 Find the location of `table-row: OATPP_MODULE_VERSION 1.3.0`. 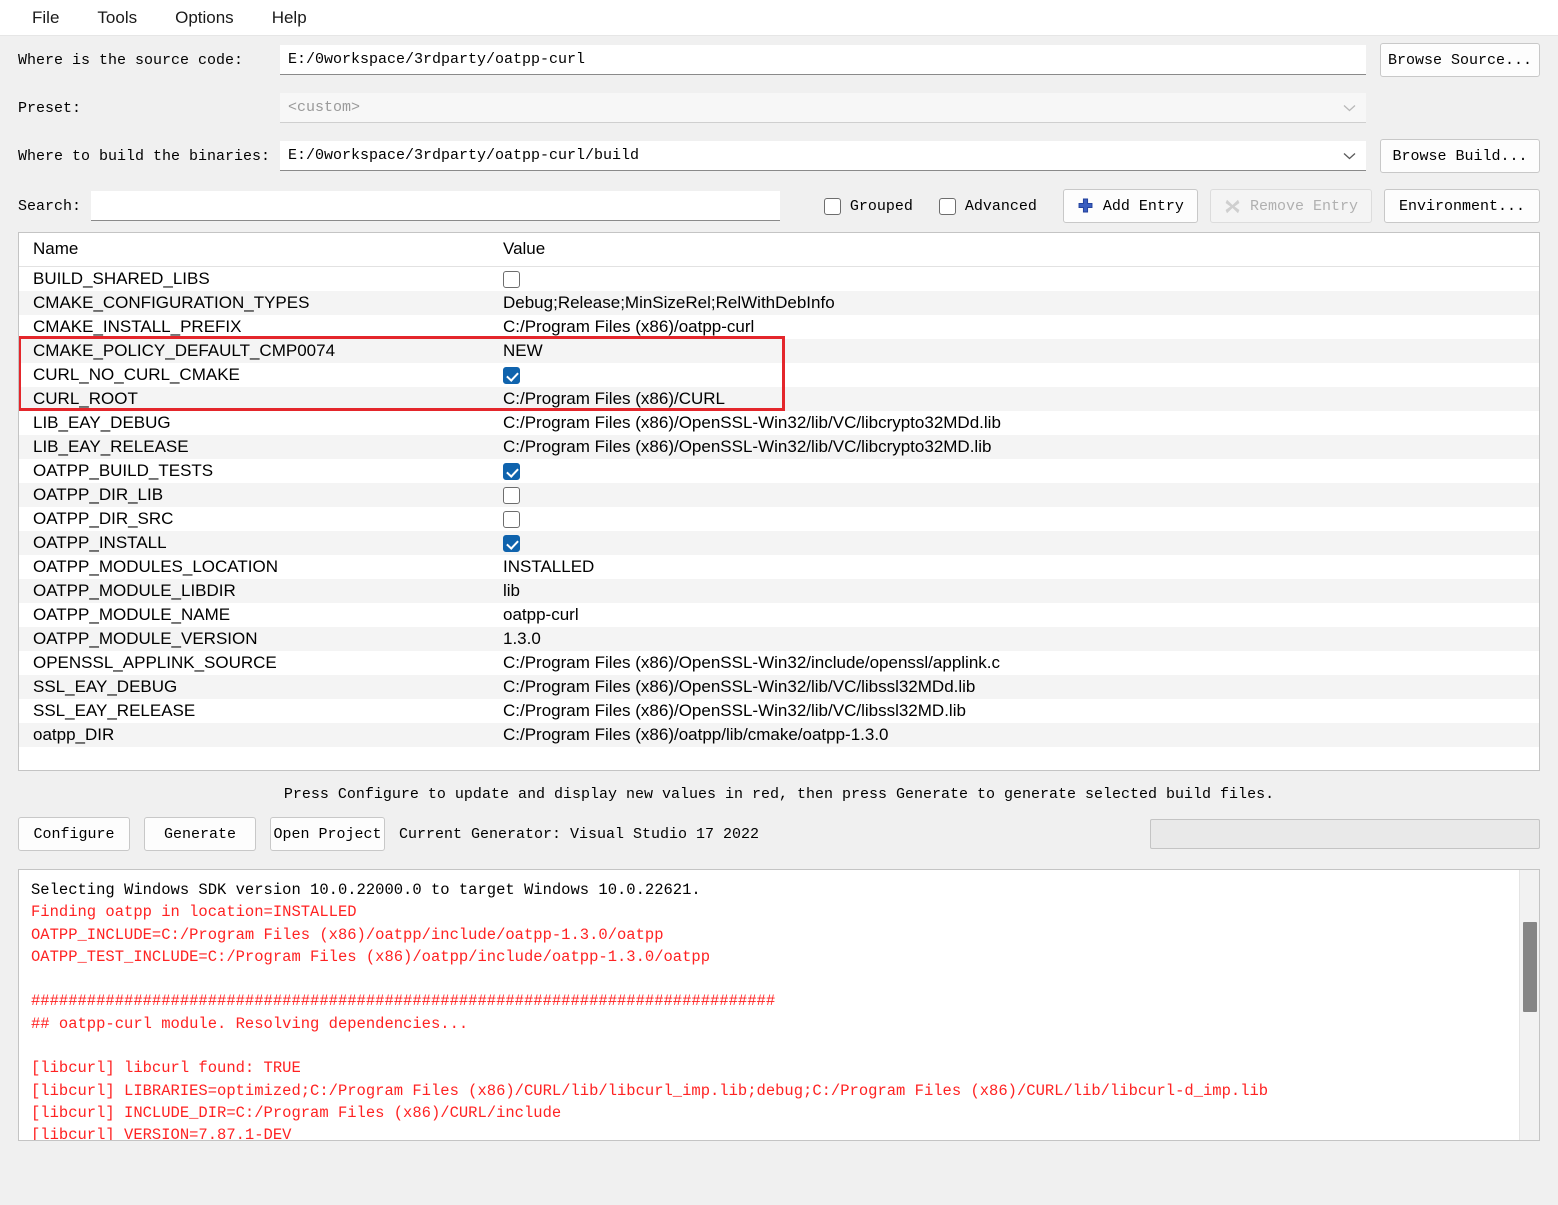

table-row: OATPP_MODULE_VERSION 1.3.0 is located at coordinates (779, 639).